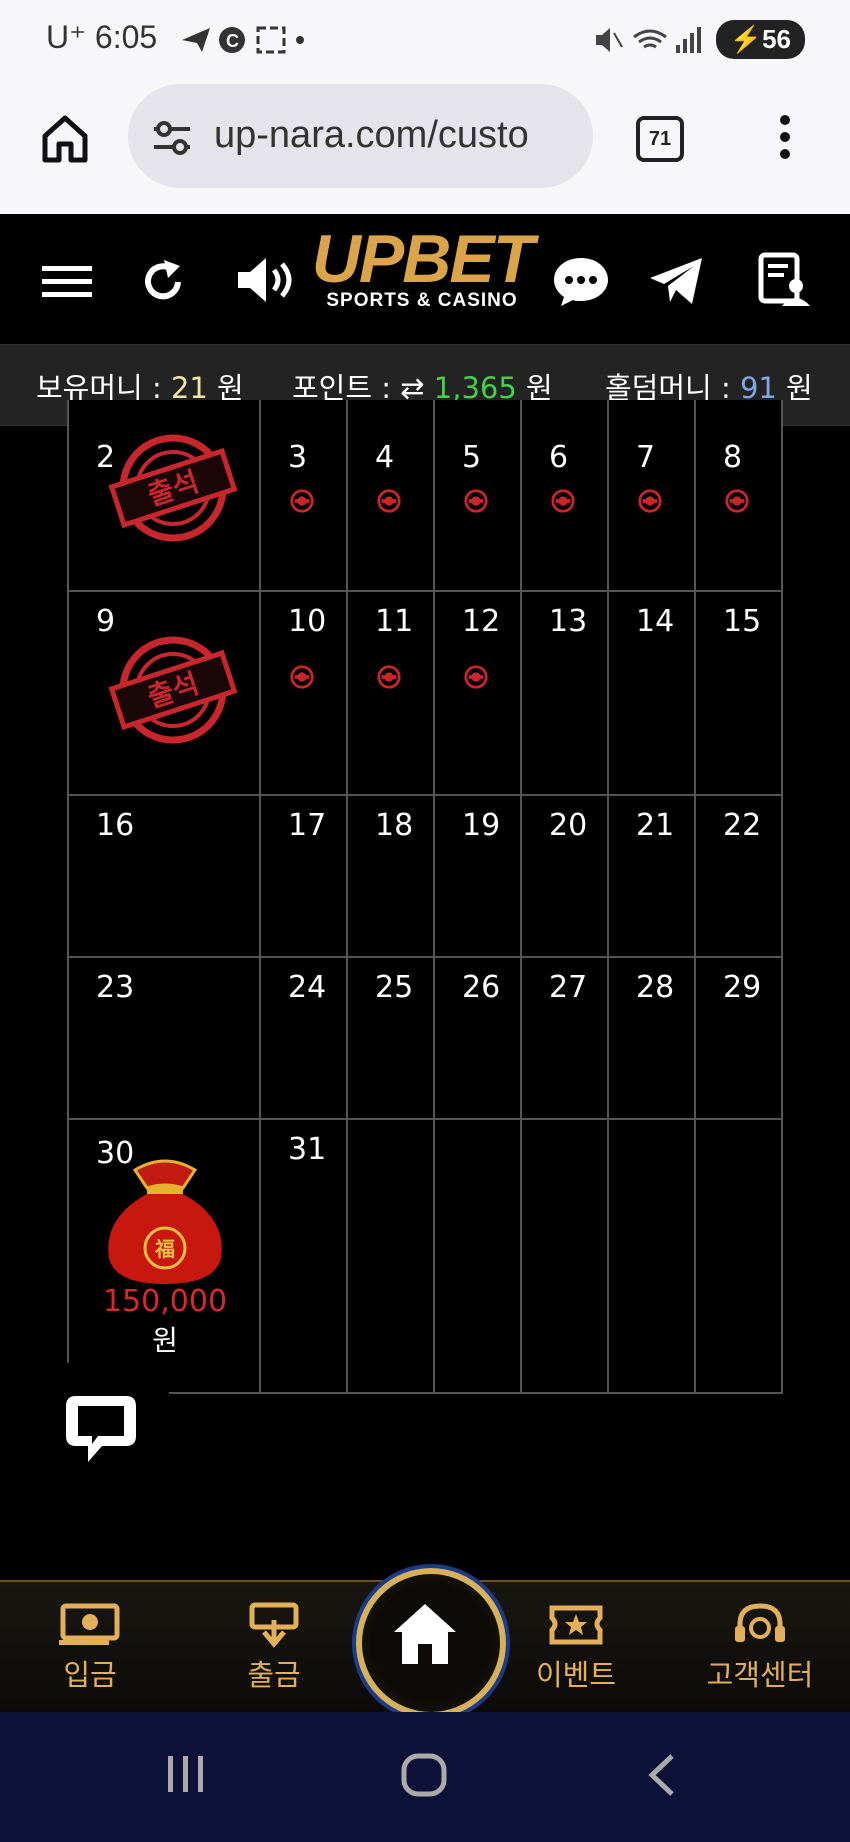 The height and width of the screenshot is (1842, 850). I want to click on more-menu-icon, so click(785, 137).